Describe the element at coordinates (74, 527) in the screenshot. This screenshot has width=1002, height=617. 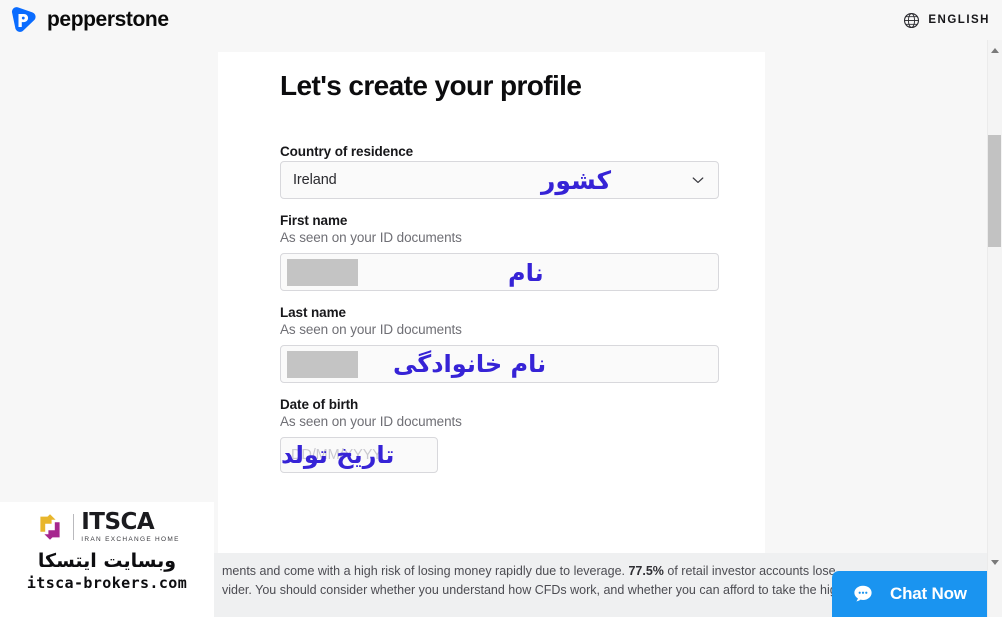
I see `watermark-divider` at that location.